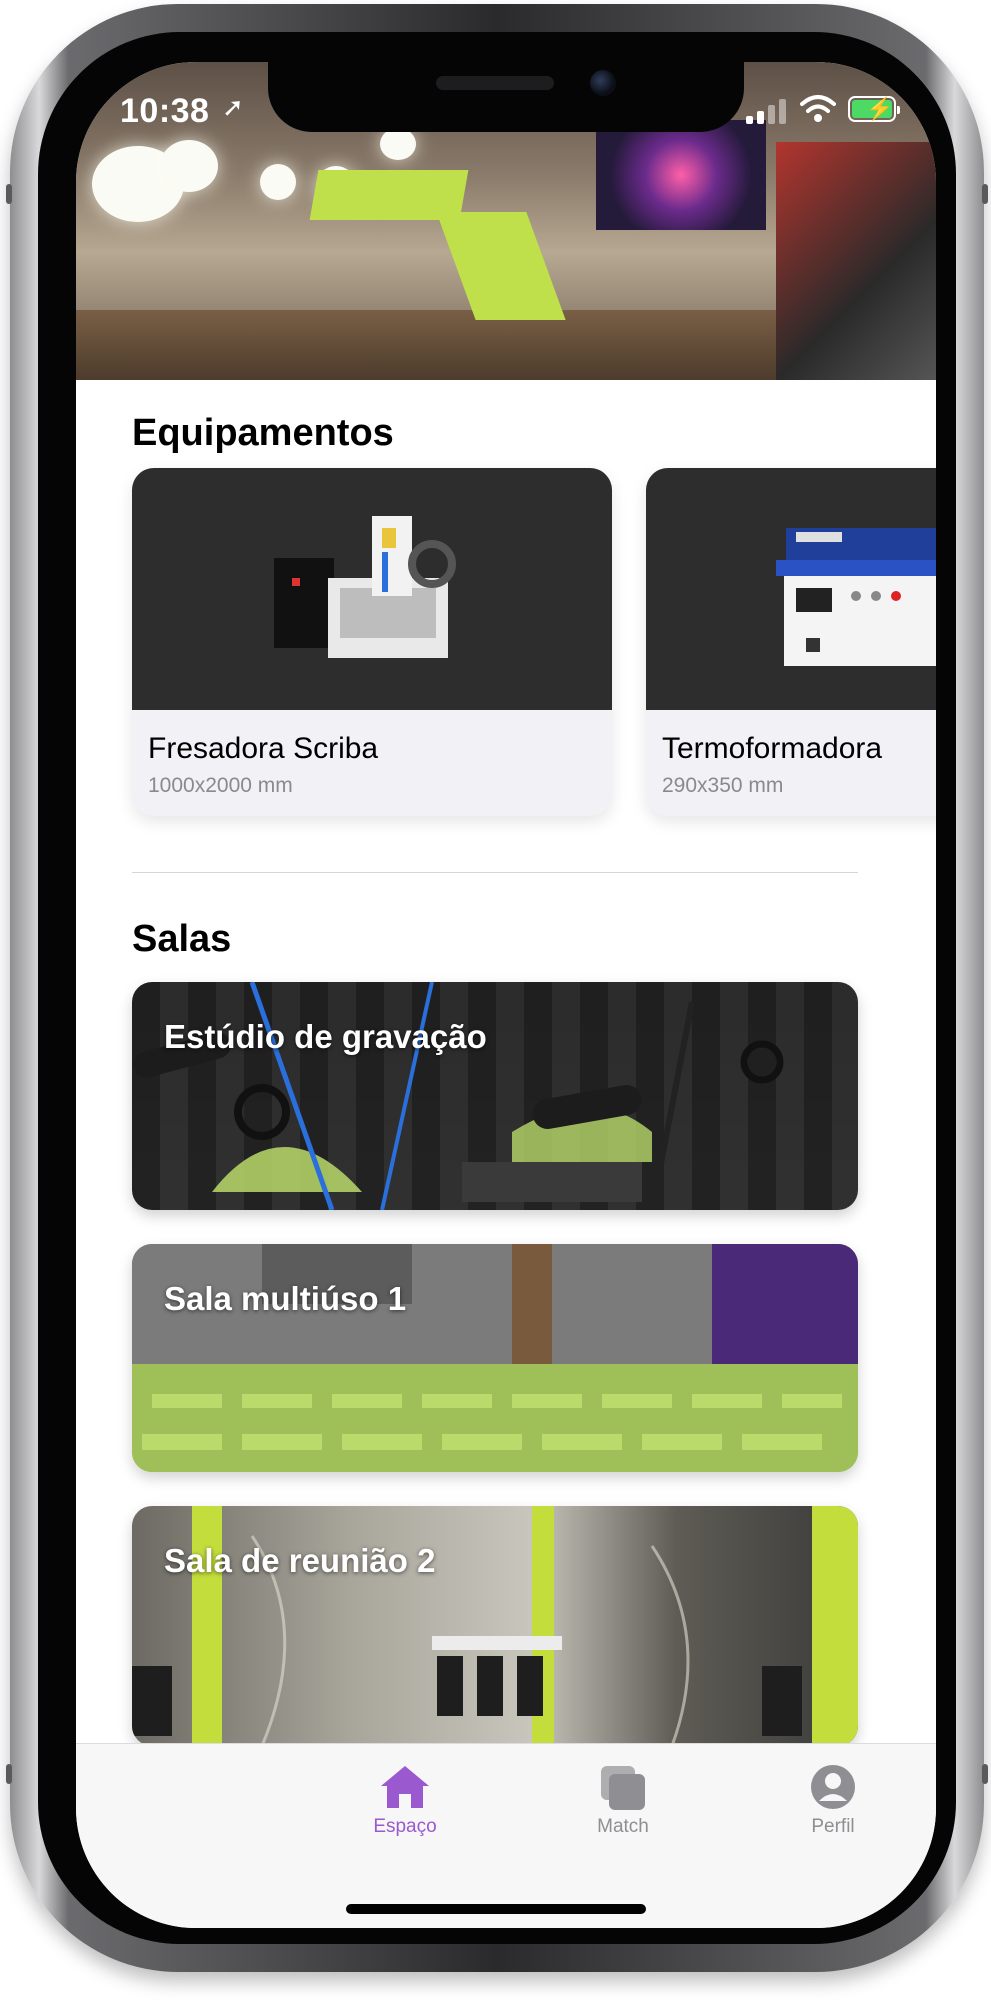 This screenshot has height=2005, width=991. Describe the element at coordinates (182, 939) in the screenshot. I see `rooms-section-title: Salas` at that location.